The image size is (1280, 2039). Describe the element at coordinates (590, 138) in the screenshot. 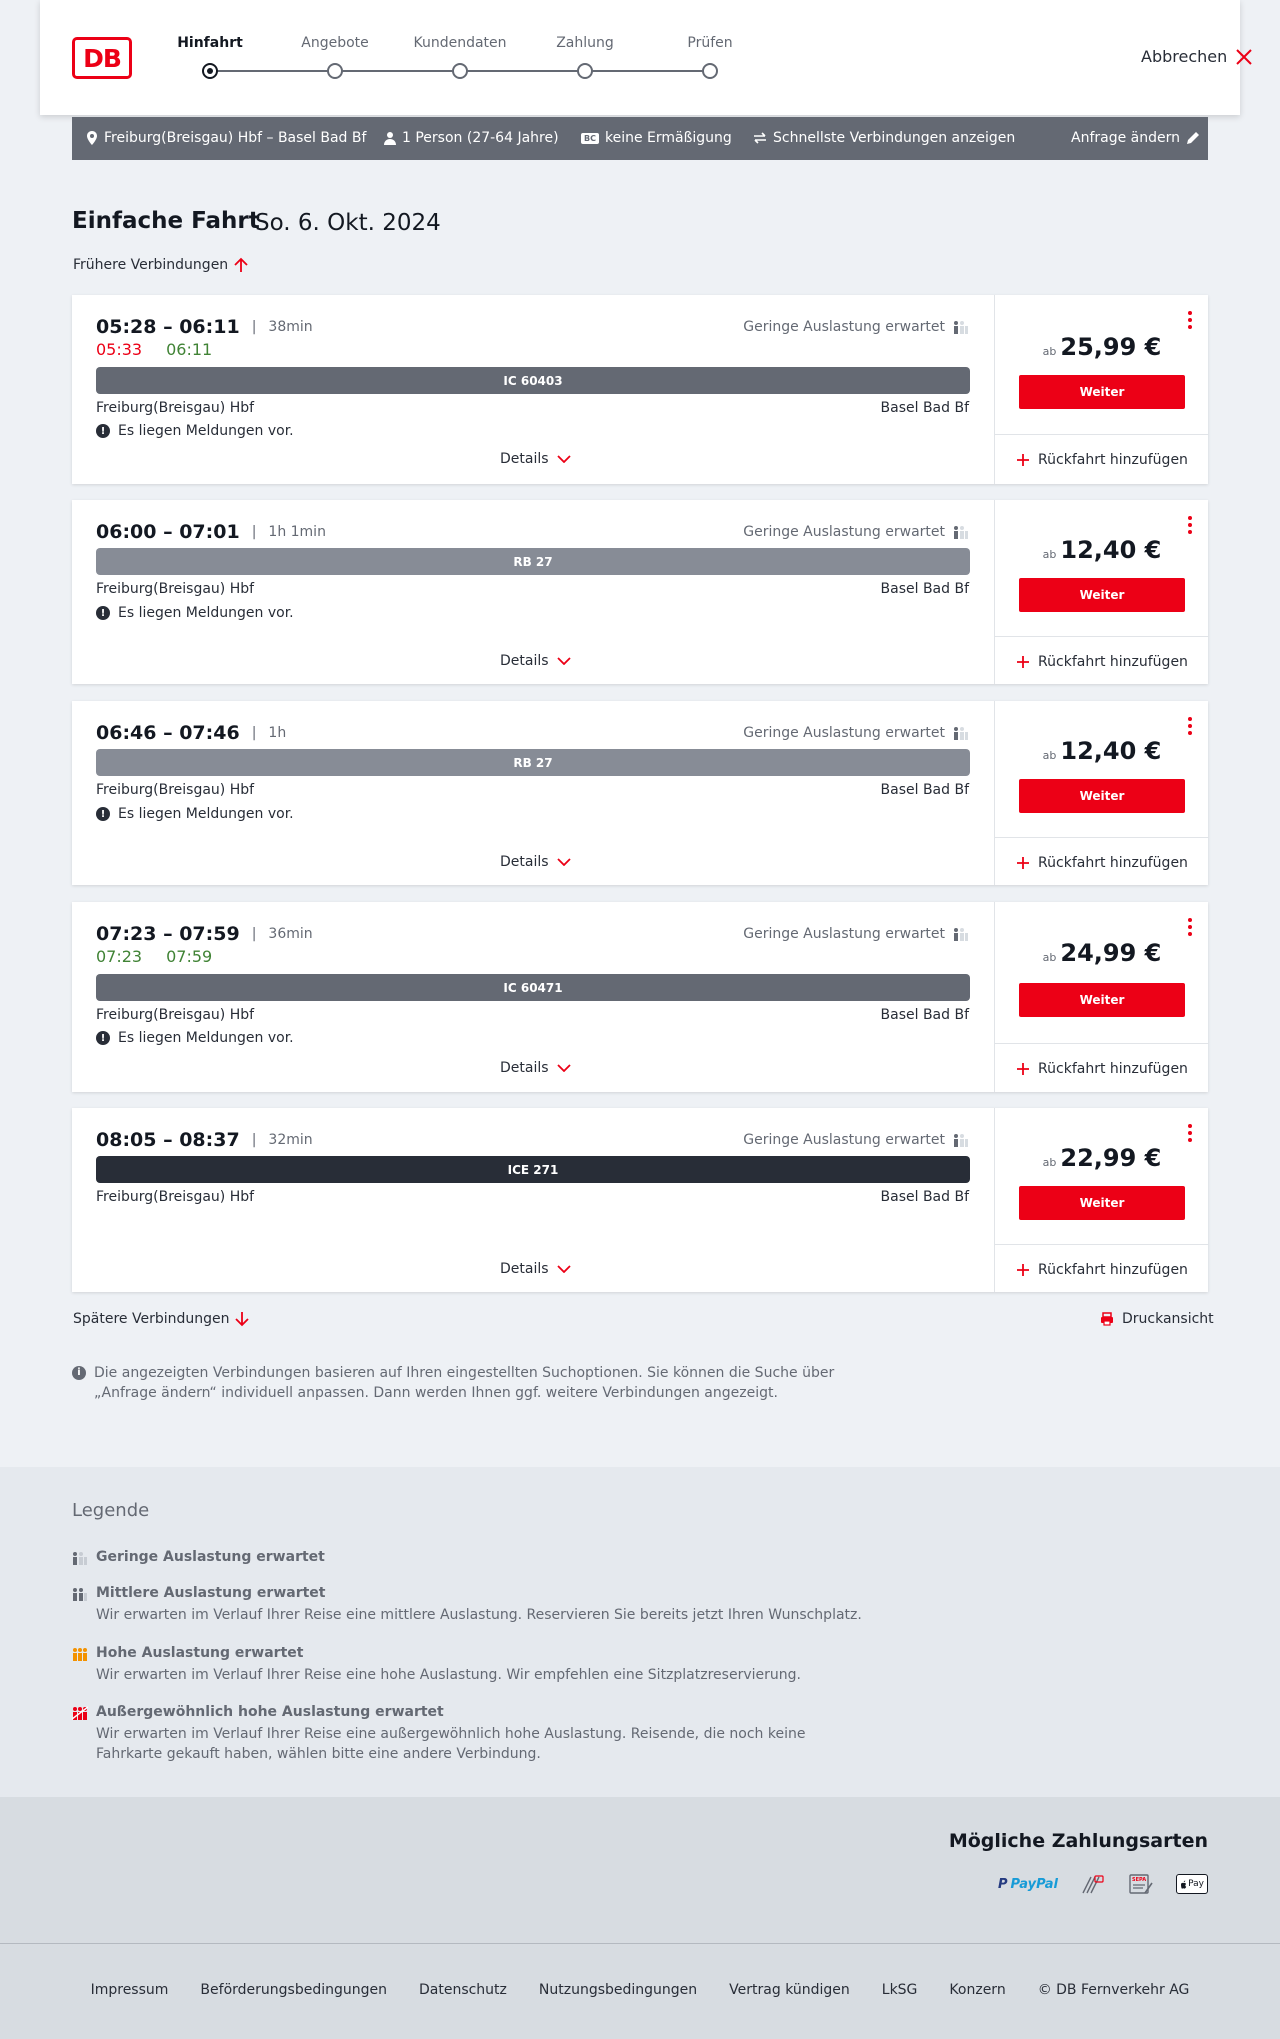

I see `bahncard-icon: BC` at that location.